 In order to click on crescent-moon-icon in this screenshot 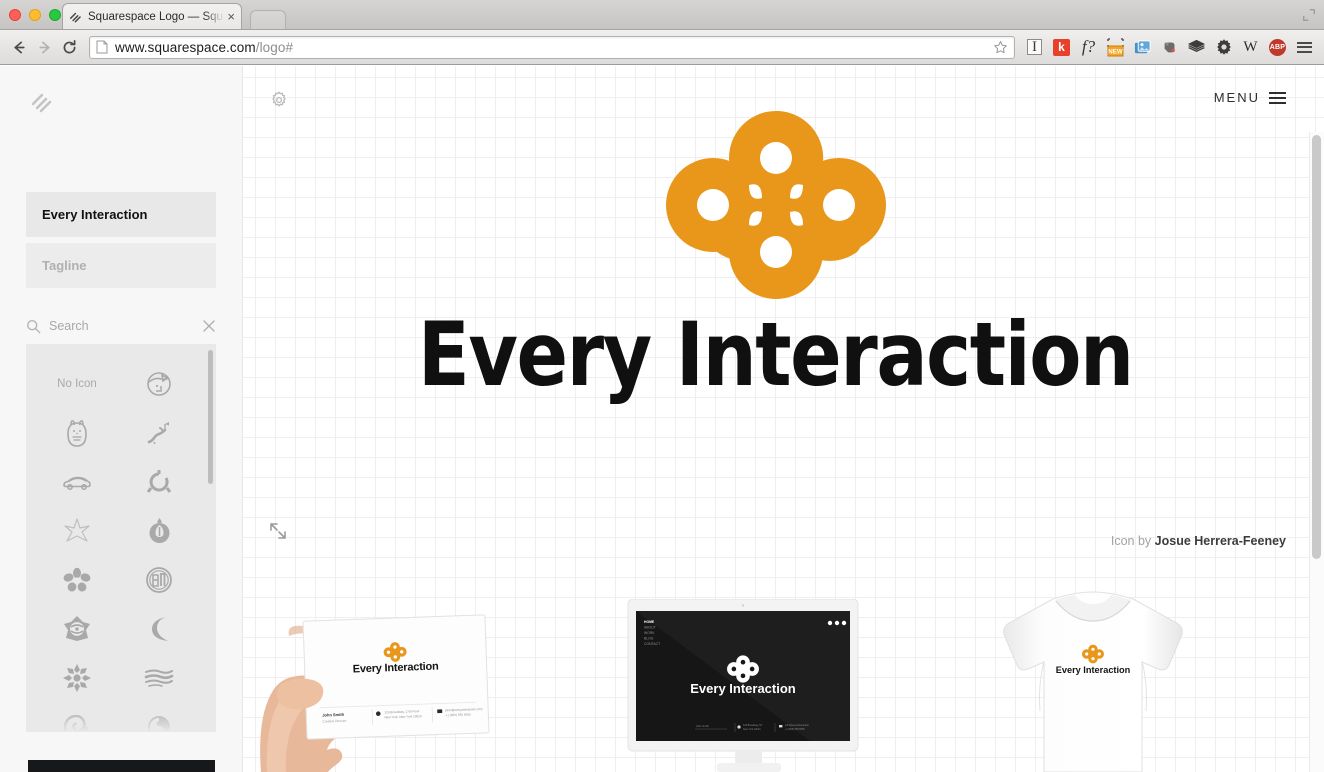, I will do `click(160, 628)`.